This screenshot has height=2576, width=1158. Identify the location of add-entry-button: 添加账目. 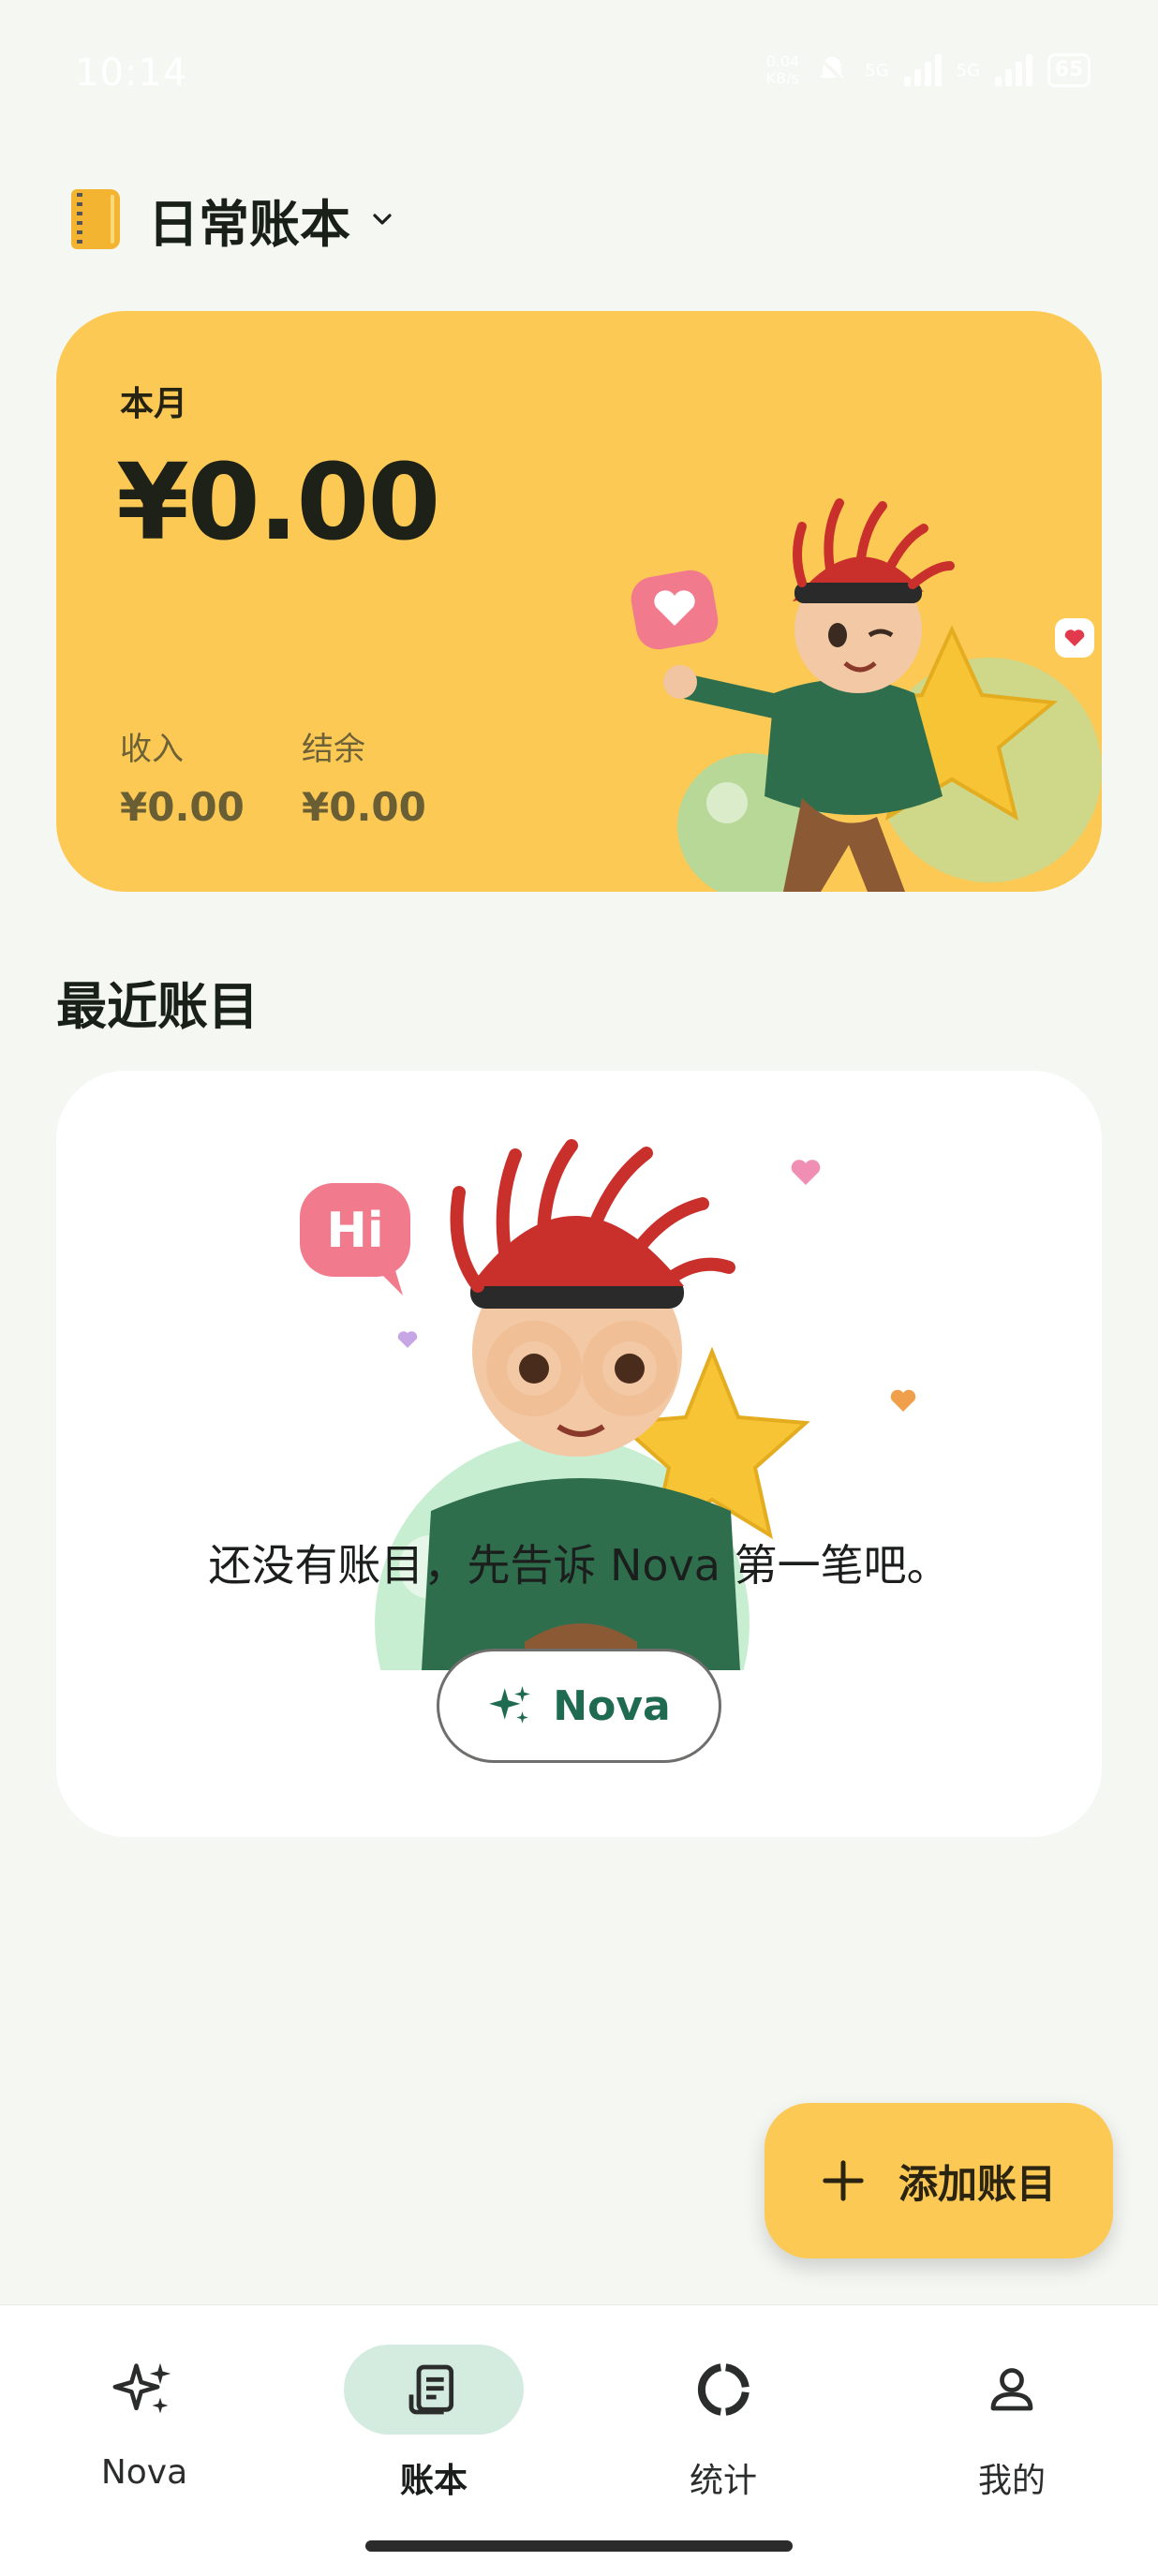
(939, 2180).